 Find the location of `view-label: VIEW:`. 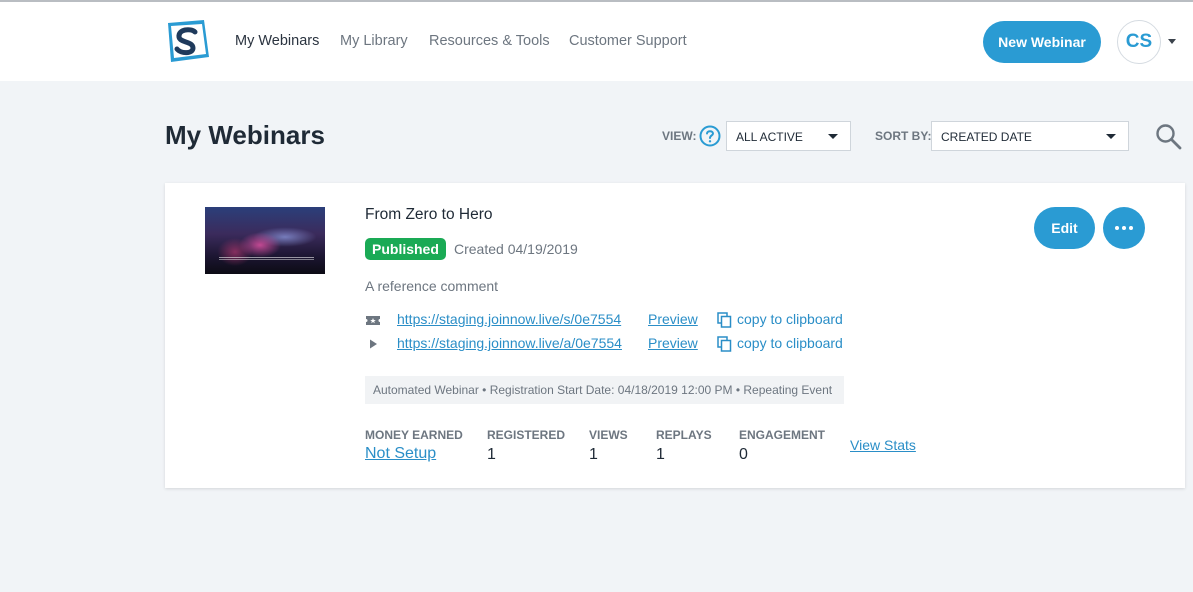

view-label: VIEW: is located at coordinates (679, 136).